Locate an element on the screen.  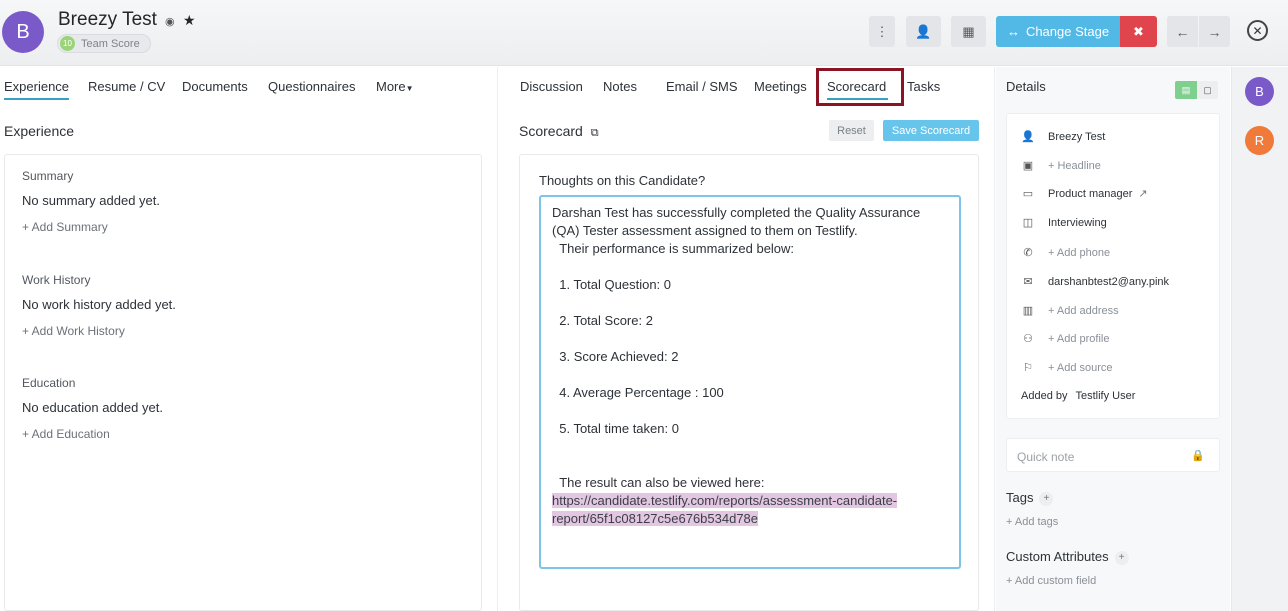
close-button: ✕ is located at coordinates (1257, 30).